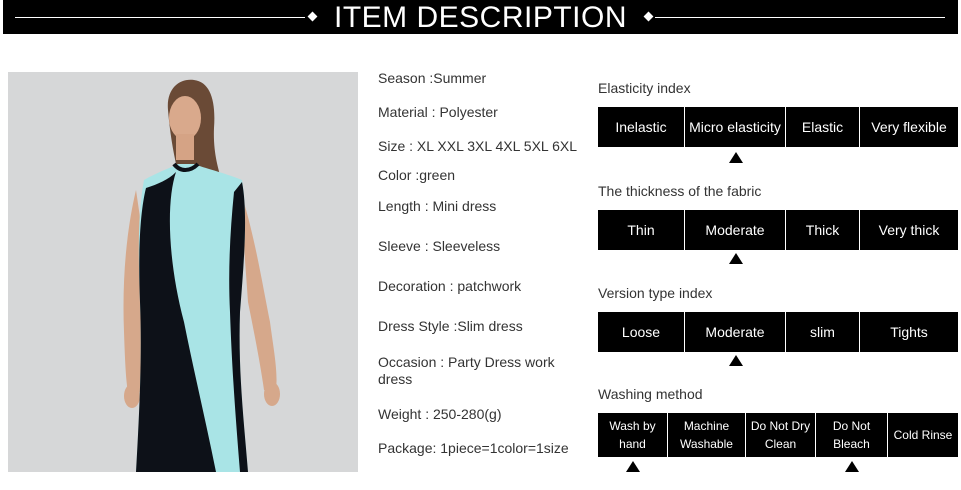  Describe the element at coordinates (437, 206) in the screenshot. I see `spec-length: Length : Mini dress` at that location.